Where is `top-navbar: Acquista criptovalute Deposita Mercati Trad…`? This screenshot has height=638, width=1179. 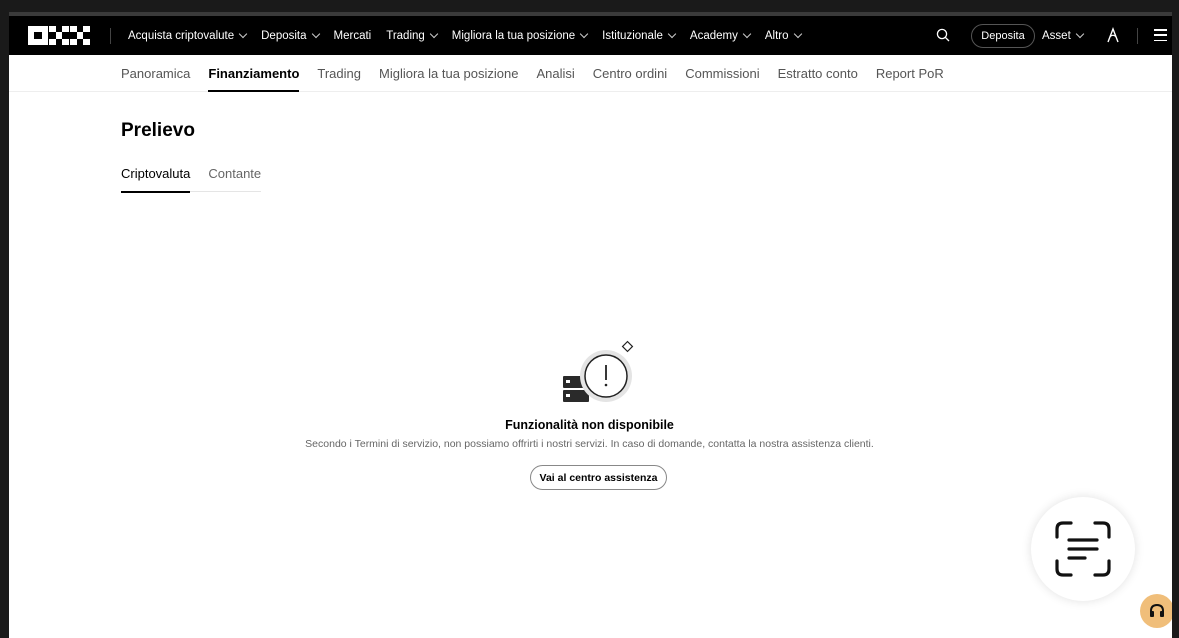
top-navbar: Acquista criptovalute Deposita Mercati Trad… is located at coordinates (590, 35).